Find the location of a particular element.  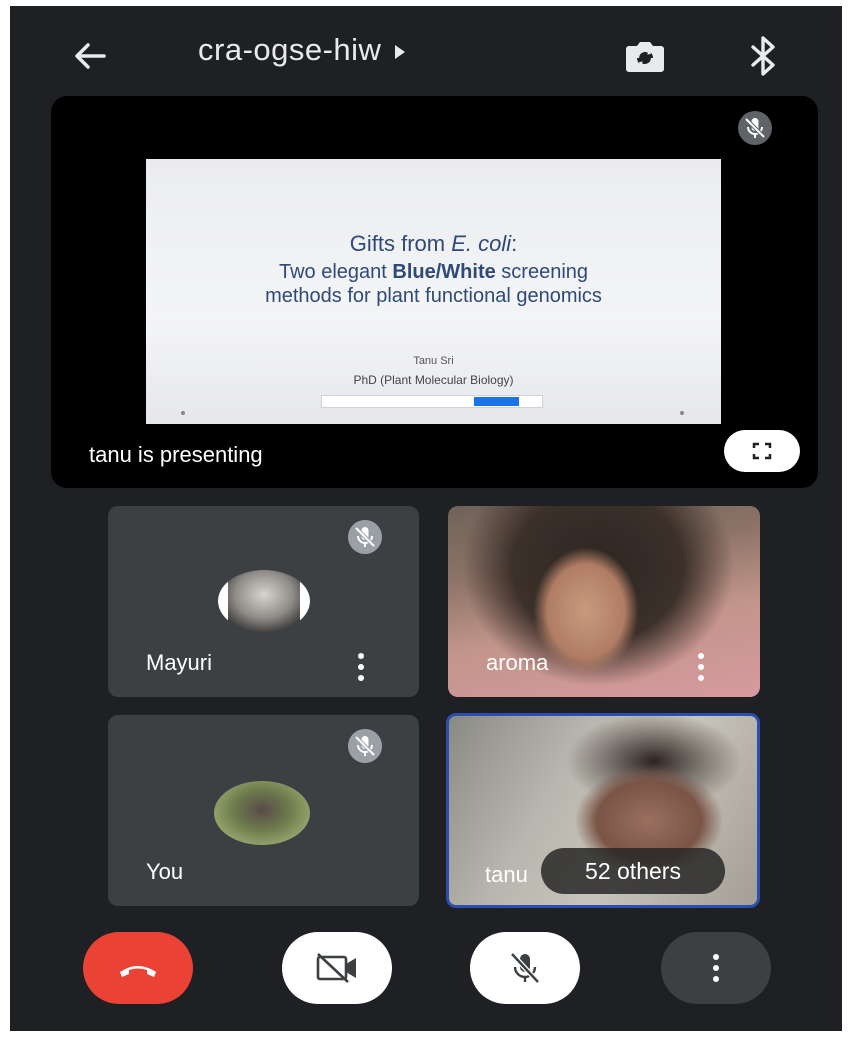

more-options-button is located at coordinates (716, 968).